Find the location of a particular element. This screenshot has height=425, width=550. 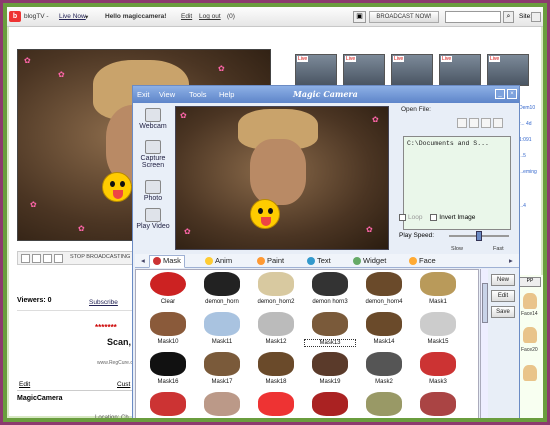

grid-scrollbar is located at coordinates (484, 343).